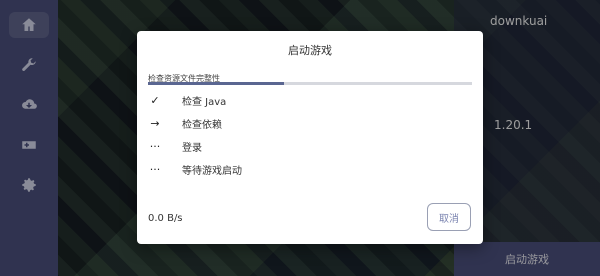 Image resolution: width=600 pixels, height=276 pixels. I want to click on progress-bar, so click(310, 83).